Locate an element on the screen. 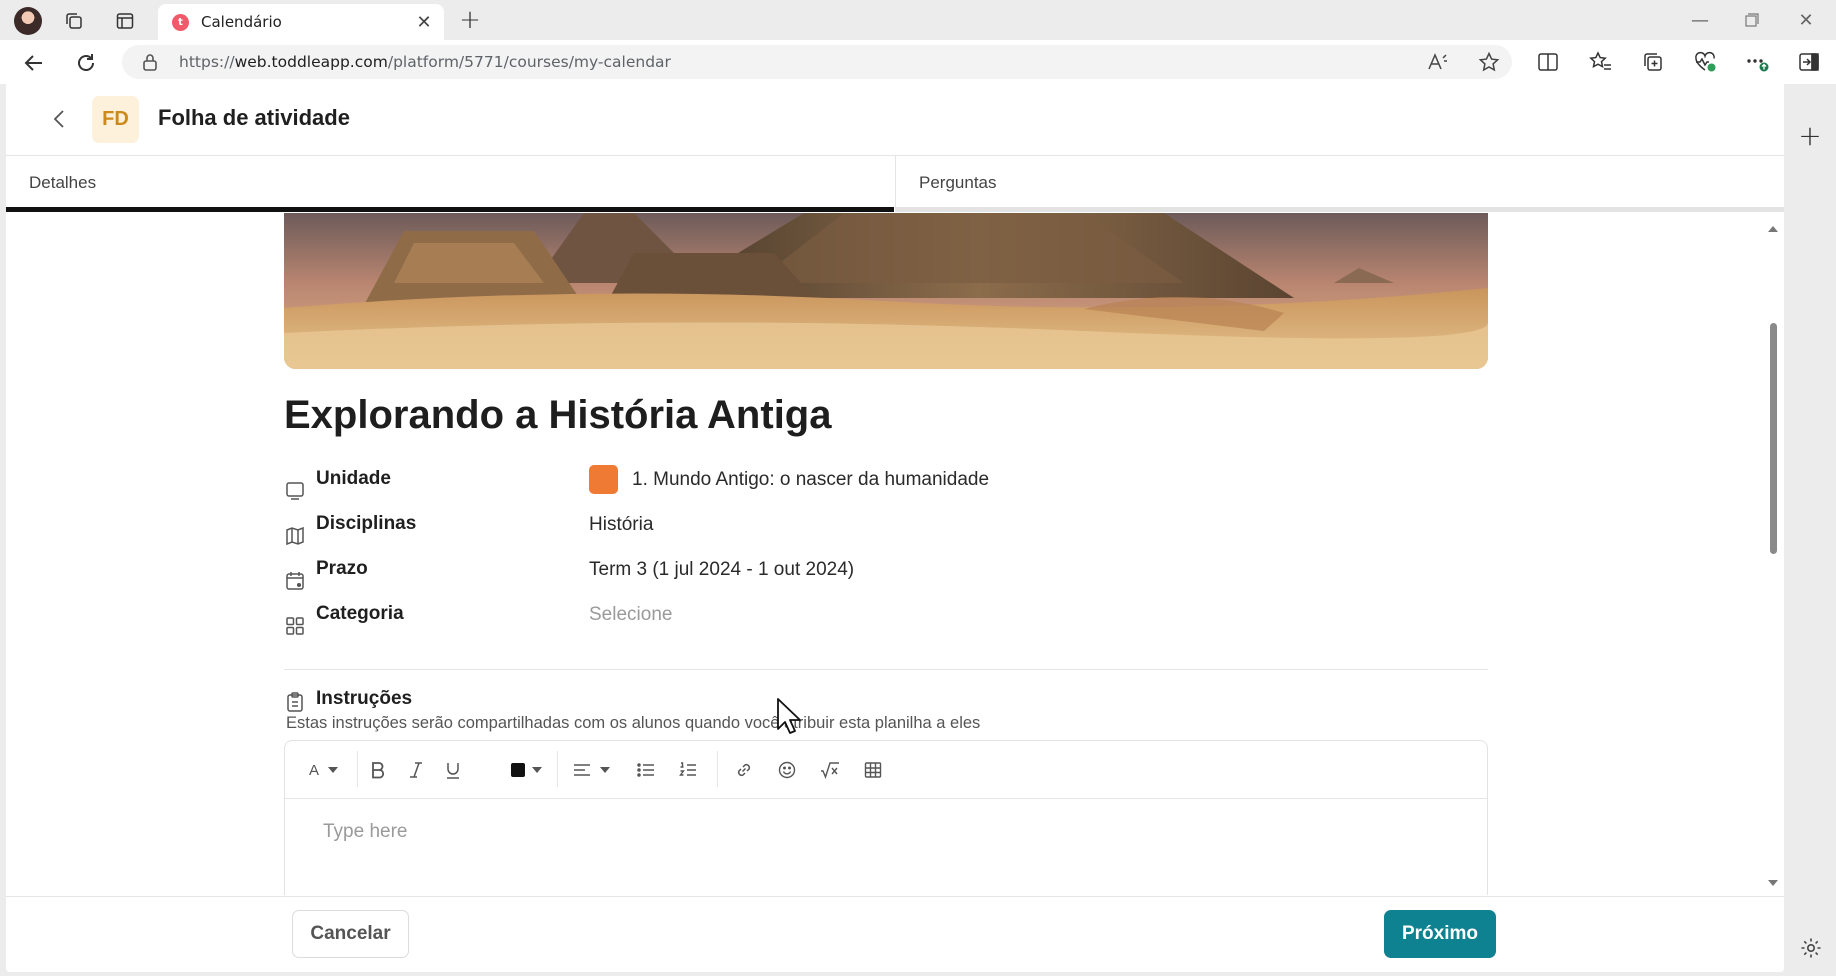  table-icon is located at coordinates (873, 770).